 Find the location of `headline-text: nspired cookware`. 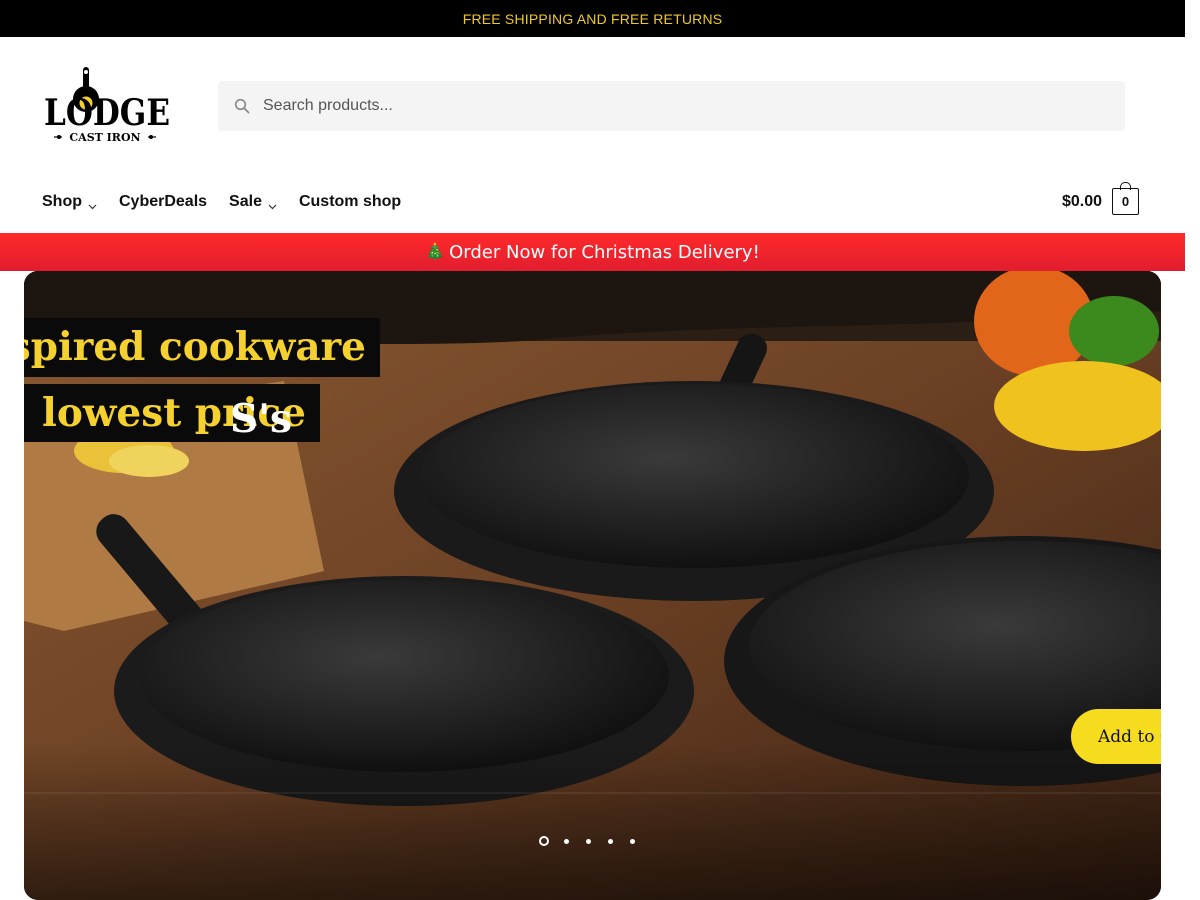

headline-text: nspired cookware is located at coordinates (195, 347).